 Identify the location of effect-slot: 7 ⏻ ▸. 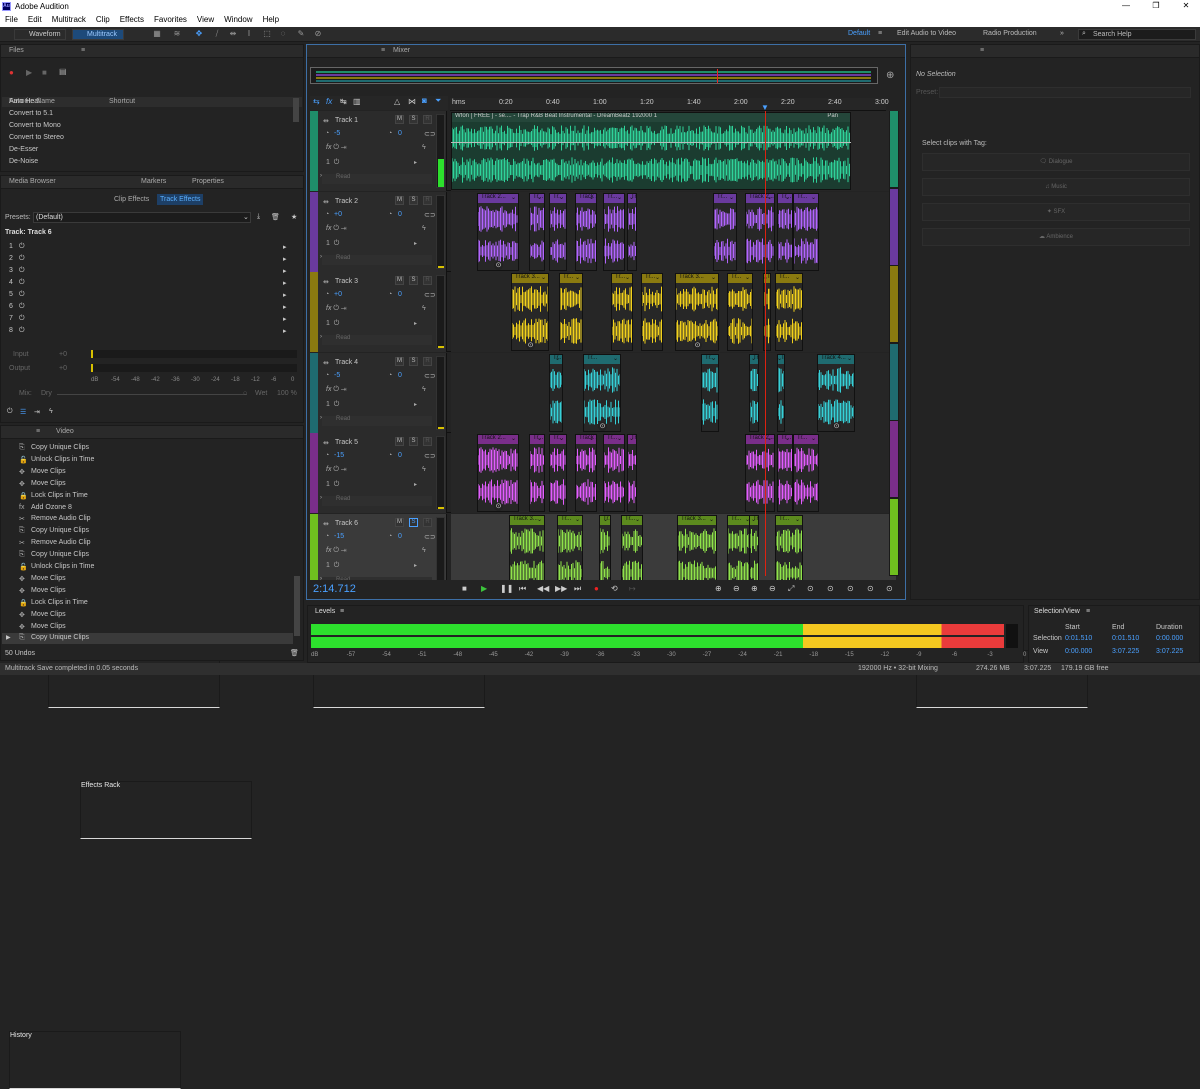
(150, 320).